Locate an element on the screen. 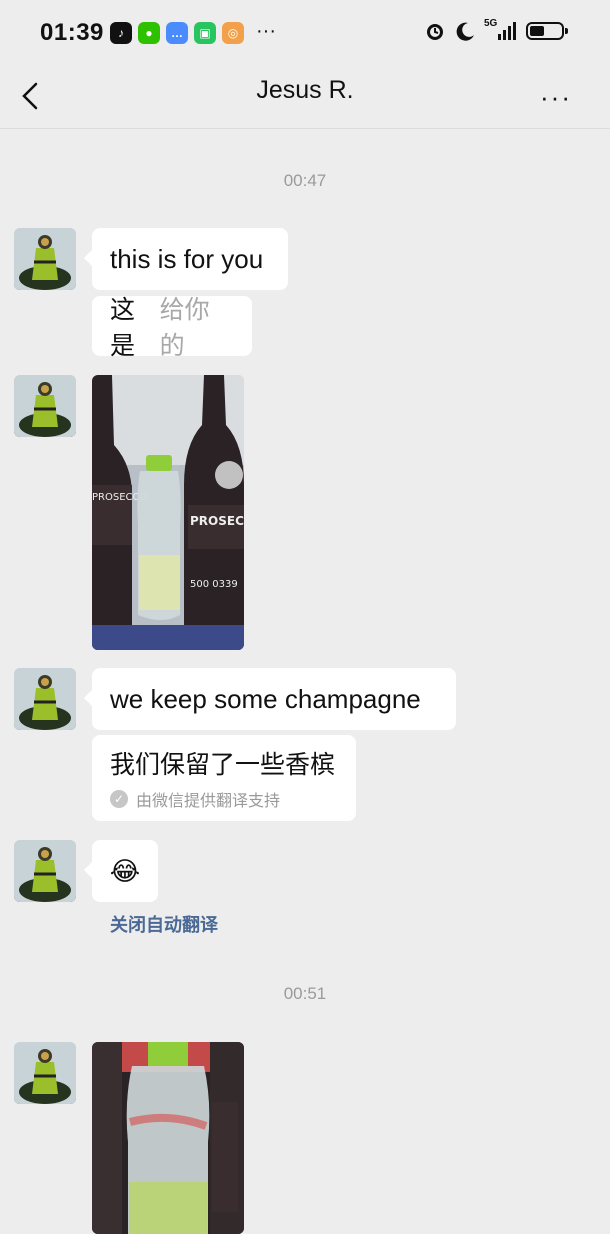  message-text: this is for you is located at coordinates (187, 258).